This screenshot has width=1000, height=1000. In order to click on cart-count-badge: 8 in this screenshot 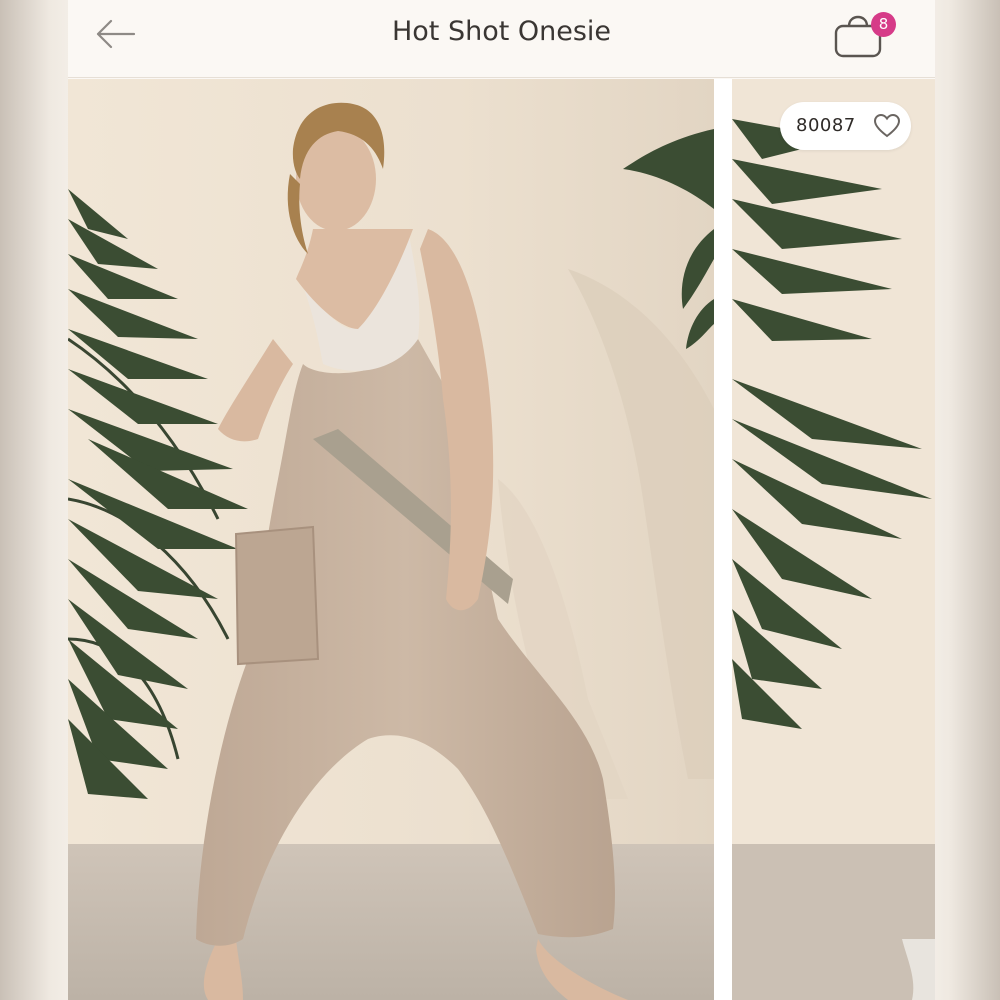, I will do `click(883, 24)`.